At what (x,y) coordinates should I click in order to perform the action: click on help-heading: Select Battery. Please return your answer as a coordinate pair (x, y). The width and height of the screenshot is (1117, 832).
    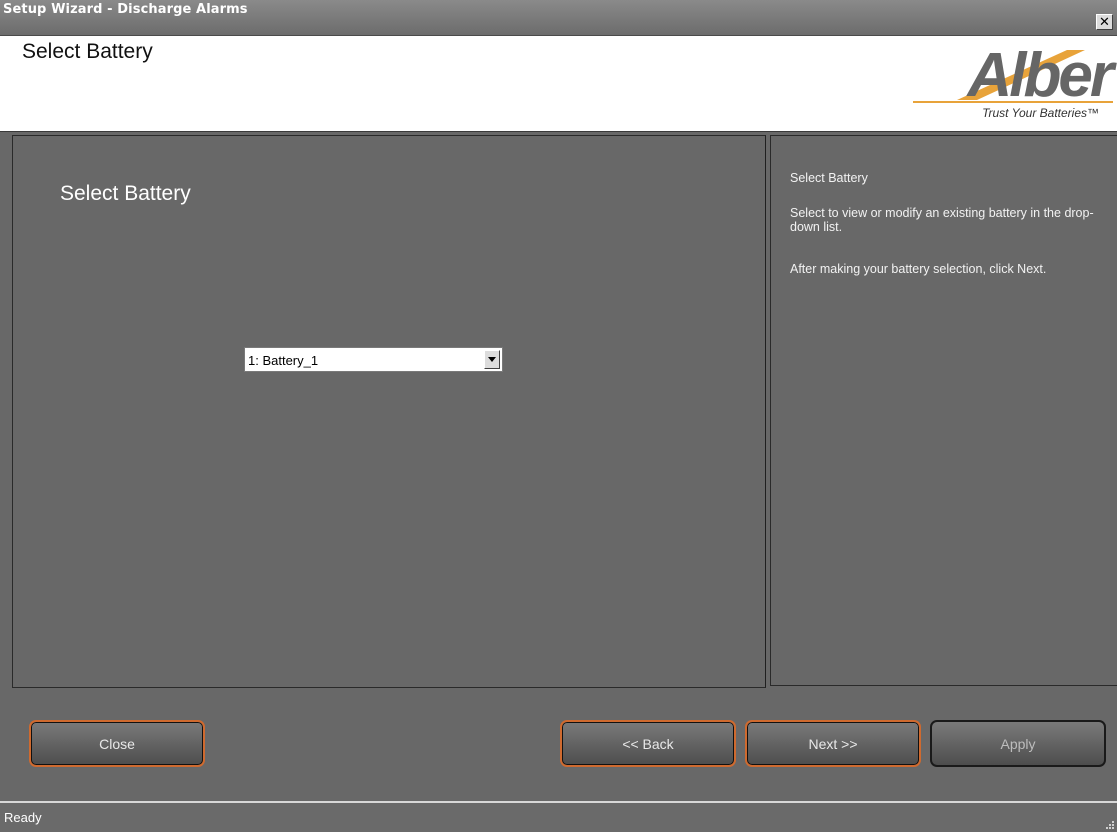
    Looking at the image, I should click on (829, 178).